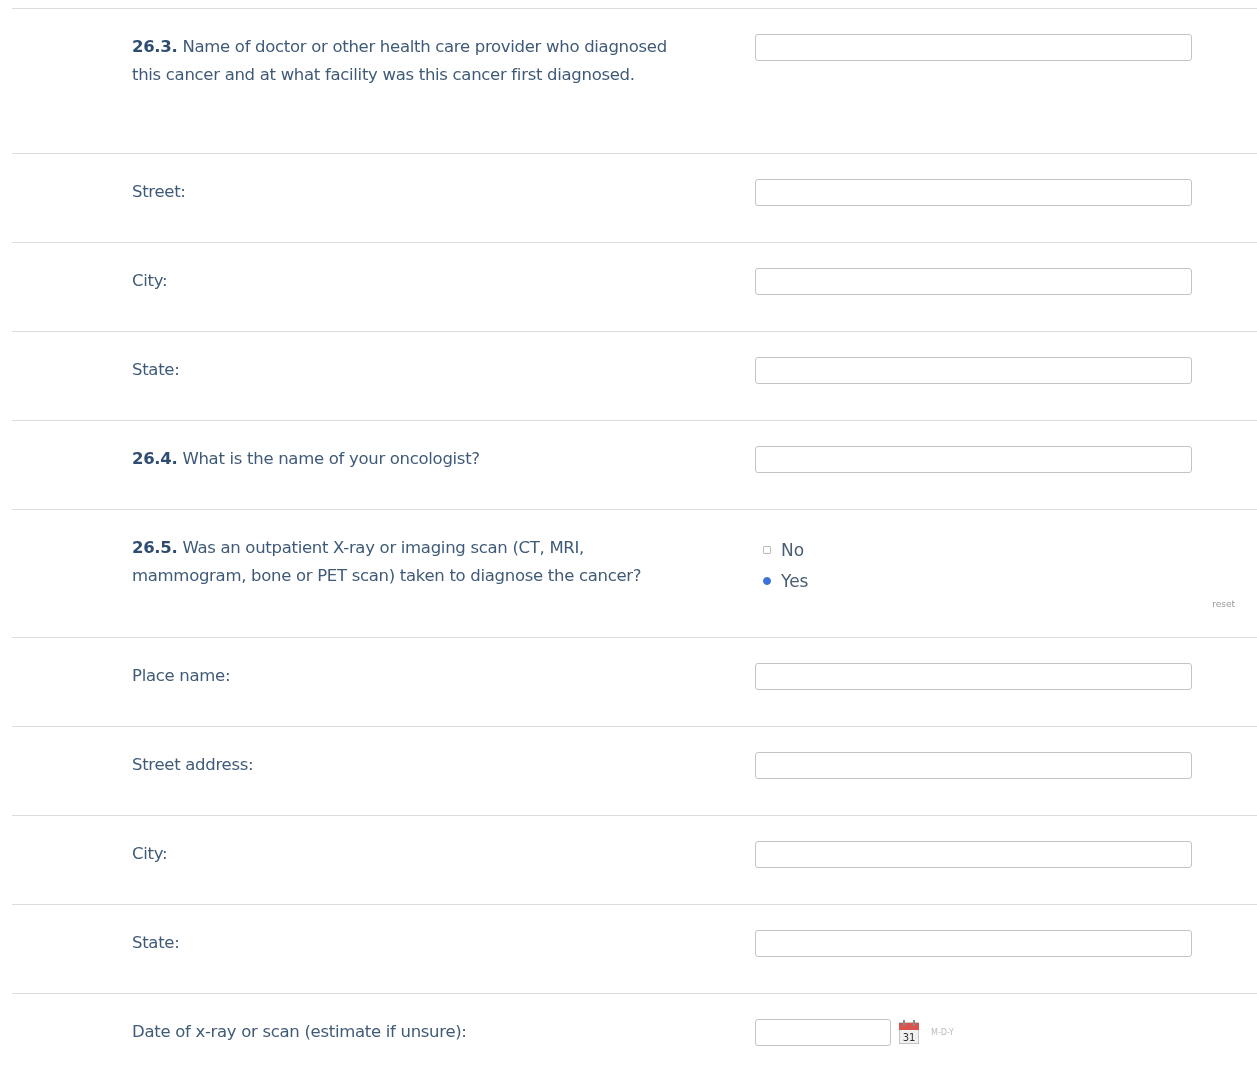 This screenshot has width=1257, height=1083. Describe the element at coordinates (387, 562) in the screenshot. I see `question-label: 26.5. Was an outpatient X-ray or imaging scan (CT, MRI, mammogram, bone or PET scan) taken to diagnose the cancer?` at that location.